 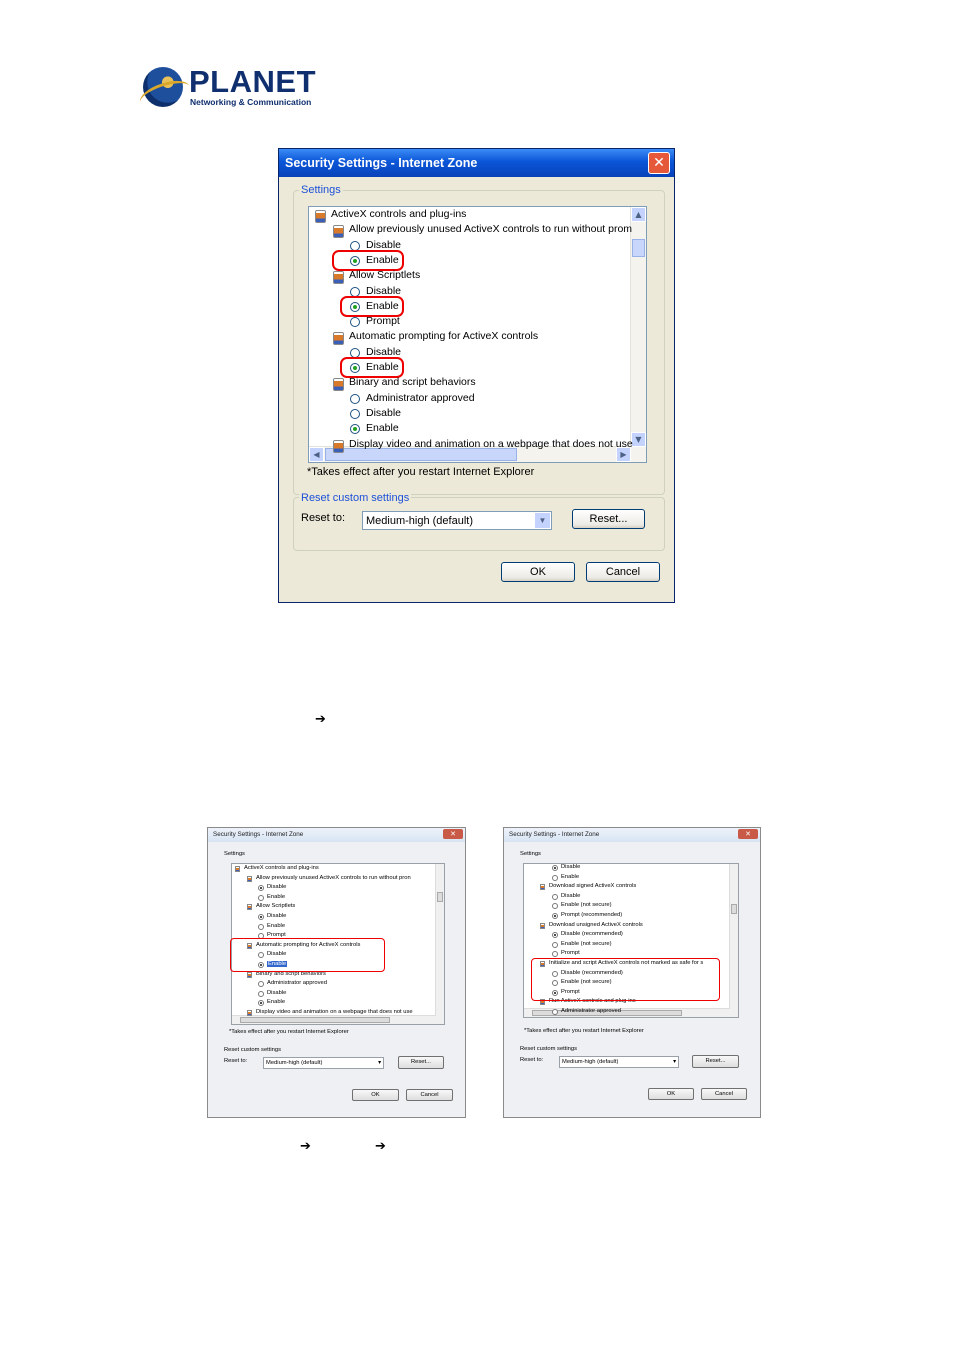 I want to click on horizontal-scrollbar, so click(x=334, y=1019).